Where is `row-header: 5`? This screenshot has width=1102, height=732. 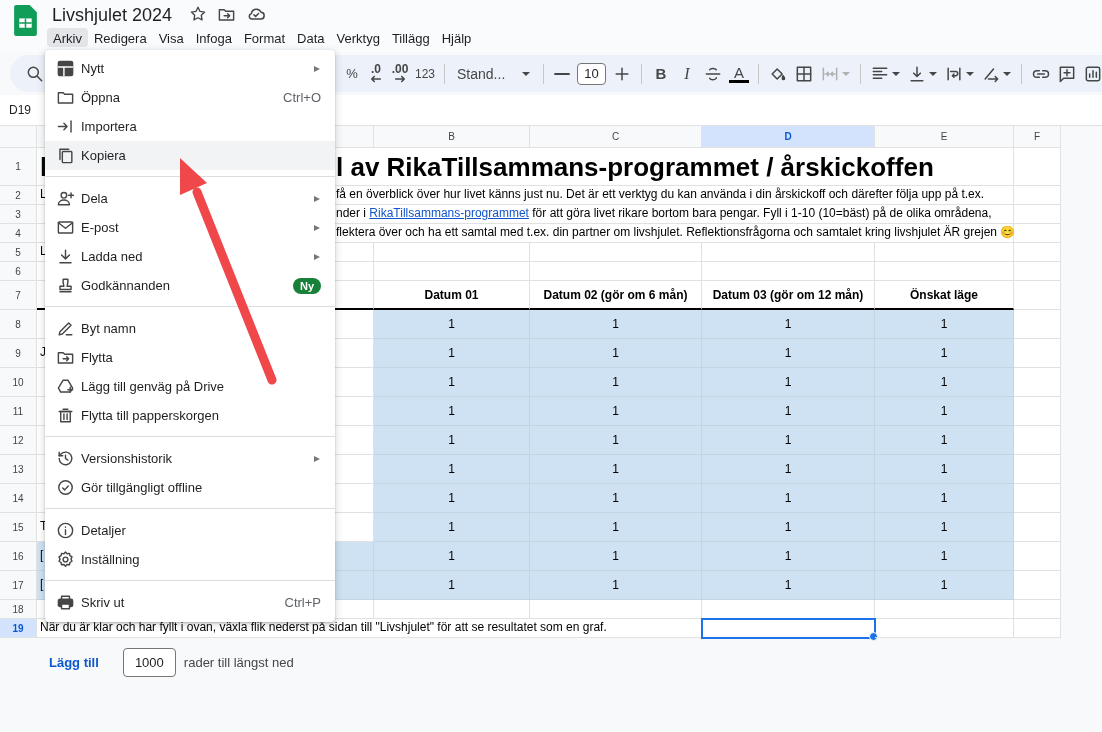
row-header: 5 is located at coordinates (18, 252).